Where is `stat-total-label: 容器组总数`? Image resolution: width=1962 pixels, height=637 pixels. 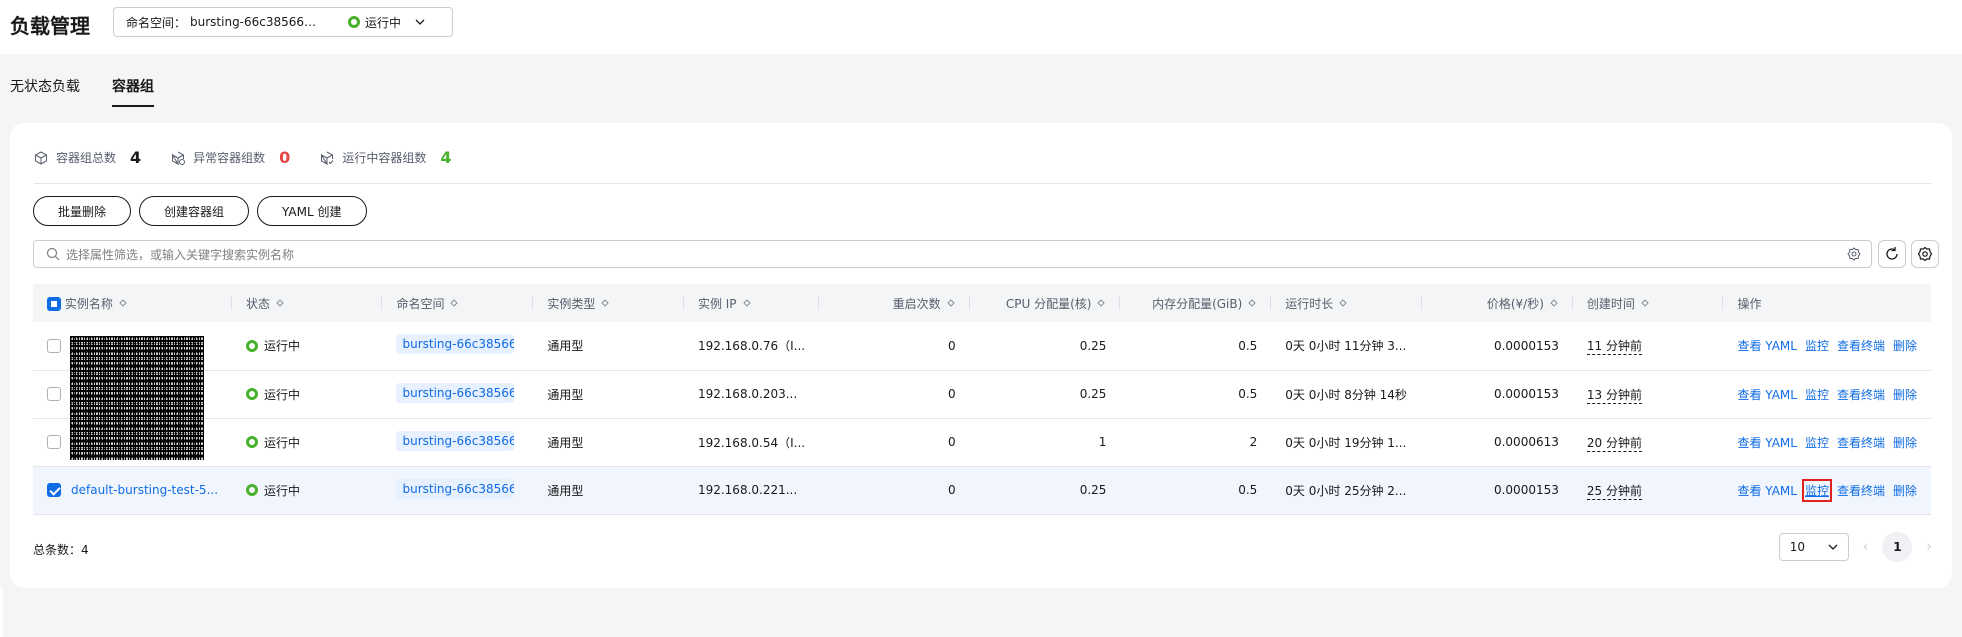
stat-total-label: 容器组总数 is located at coordinates (86, 158).